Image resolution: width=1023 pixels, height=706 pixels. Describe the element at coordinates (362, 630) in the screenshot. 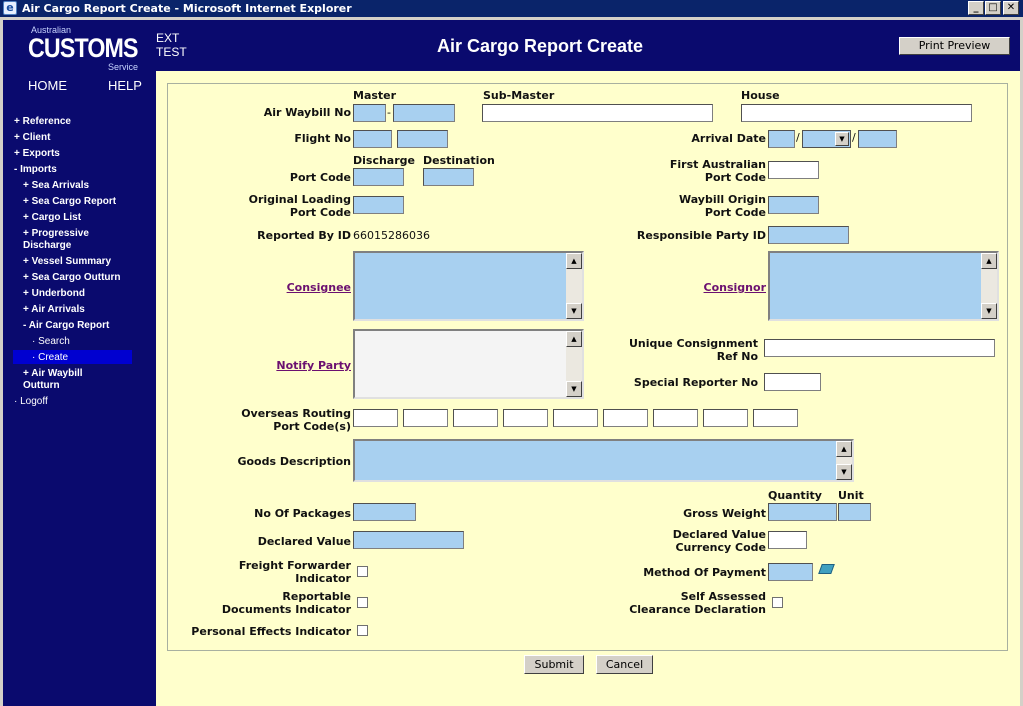

I see `personal-effects-checkbox` at that location.